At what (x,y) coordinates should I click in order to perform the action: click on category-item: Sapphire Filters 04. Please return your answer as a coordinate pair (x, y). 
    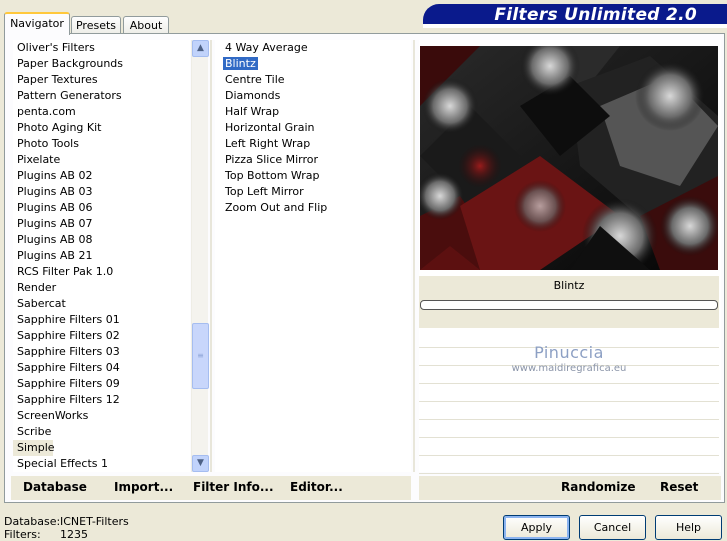
    Looking at the image, I should click on (101, 368).